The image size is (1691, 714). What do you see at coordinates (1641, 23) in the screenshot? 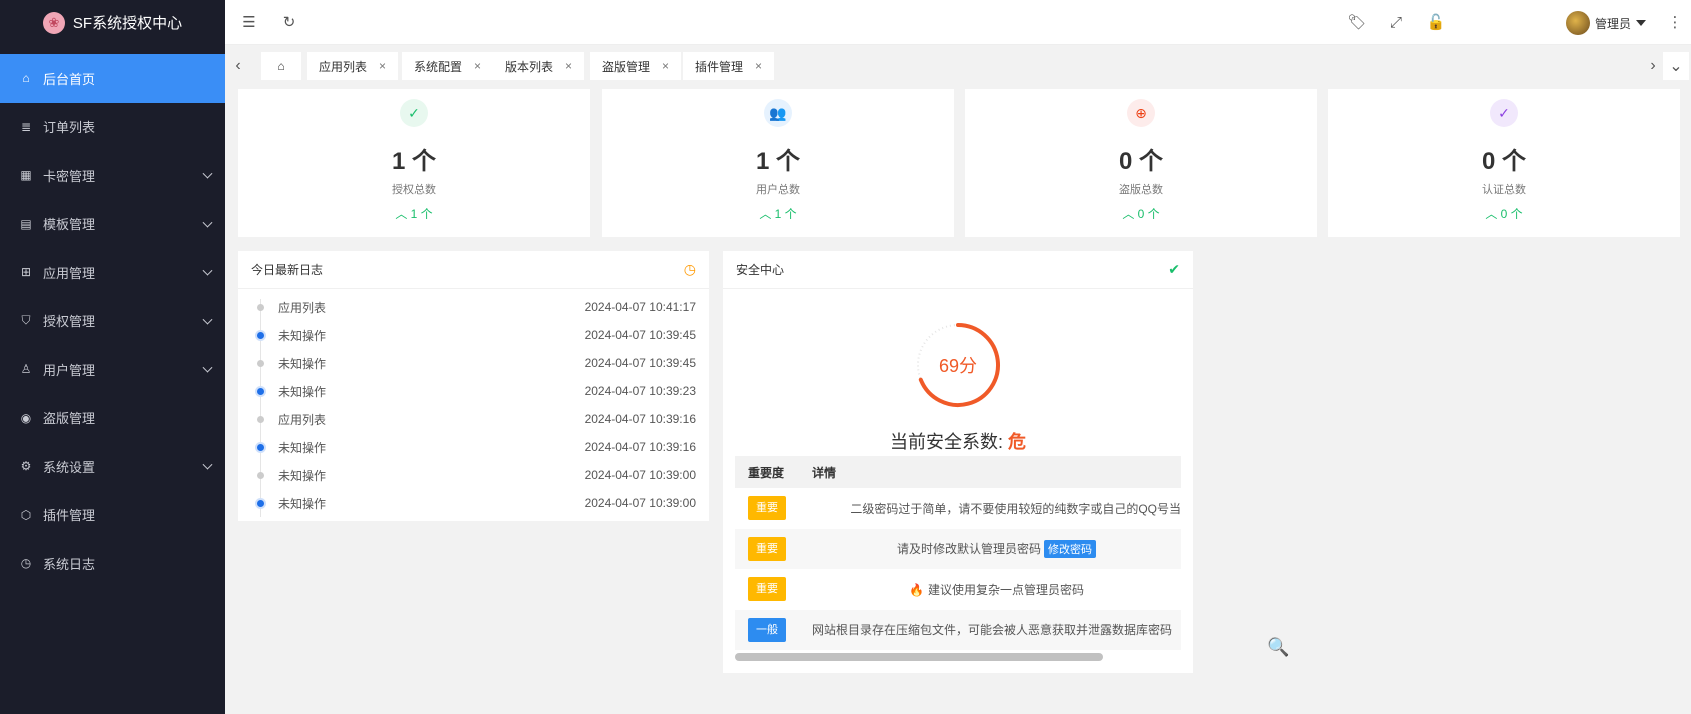
I see `caret-down-icon` at bounding box center [1641, 23].